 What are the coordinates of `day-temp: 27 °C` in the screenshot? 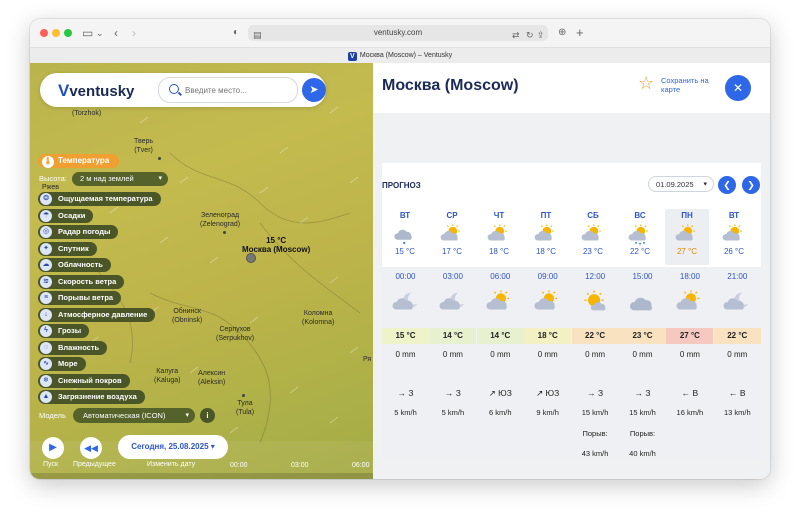 It's located at (687, 251).